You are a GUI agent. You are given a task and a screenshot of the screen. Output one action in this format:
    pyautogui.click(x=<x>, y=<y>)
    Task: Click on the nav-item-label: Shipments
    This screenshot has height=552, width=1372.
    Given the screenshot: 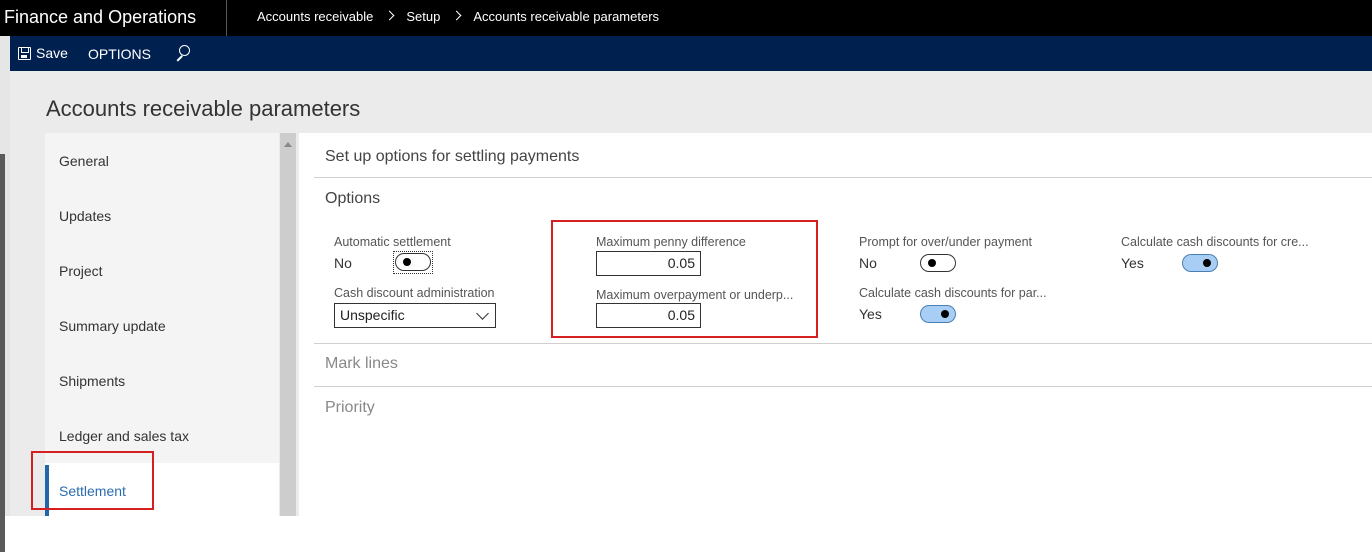 What is the action you would take?
    pyautogui.click(x=92, y=380)
    